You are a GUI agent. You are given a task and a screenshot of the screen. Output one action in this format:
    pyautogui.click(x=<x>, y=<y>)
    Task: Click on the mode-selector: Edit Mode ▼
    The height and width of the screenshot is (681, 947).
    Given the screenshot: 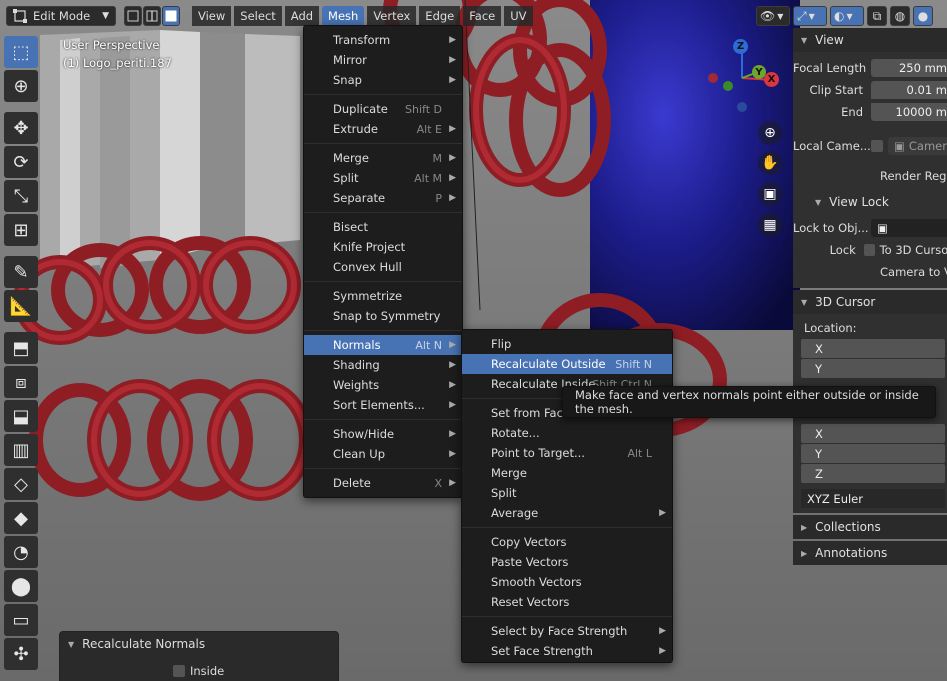 What is the action you would take?
    pyautogui.click(x=61, y=16)
    